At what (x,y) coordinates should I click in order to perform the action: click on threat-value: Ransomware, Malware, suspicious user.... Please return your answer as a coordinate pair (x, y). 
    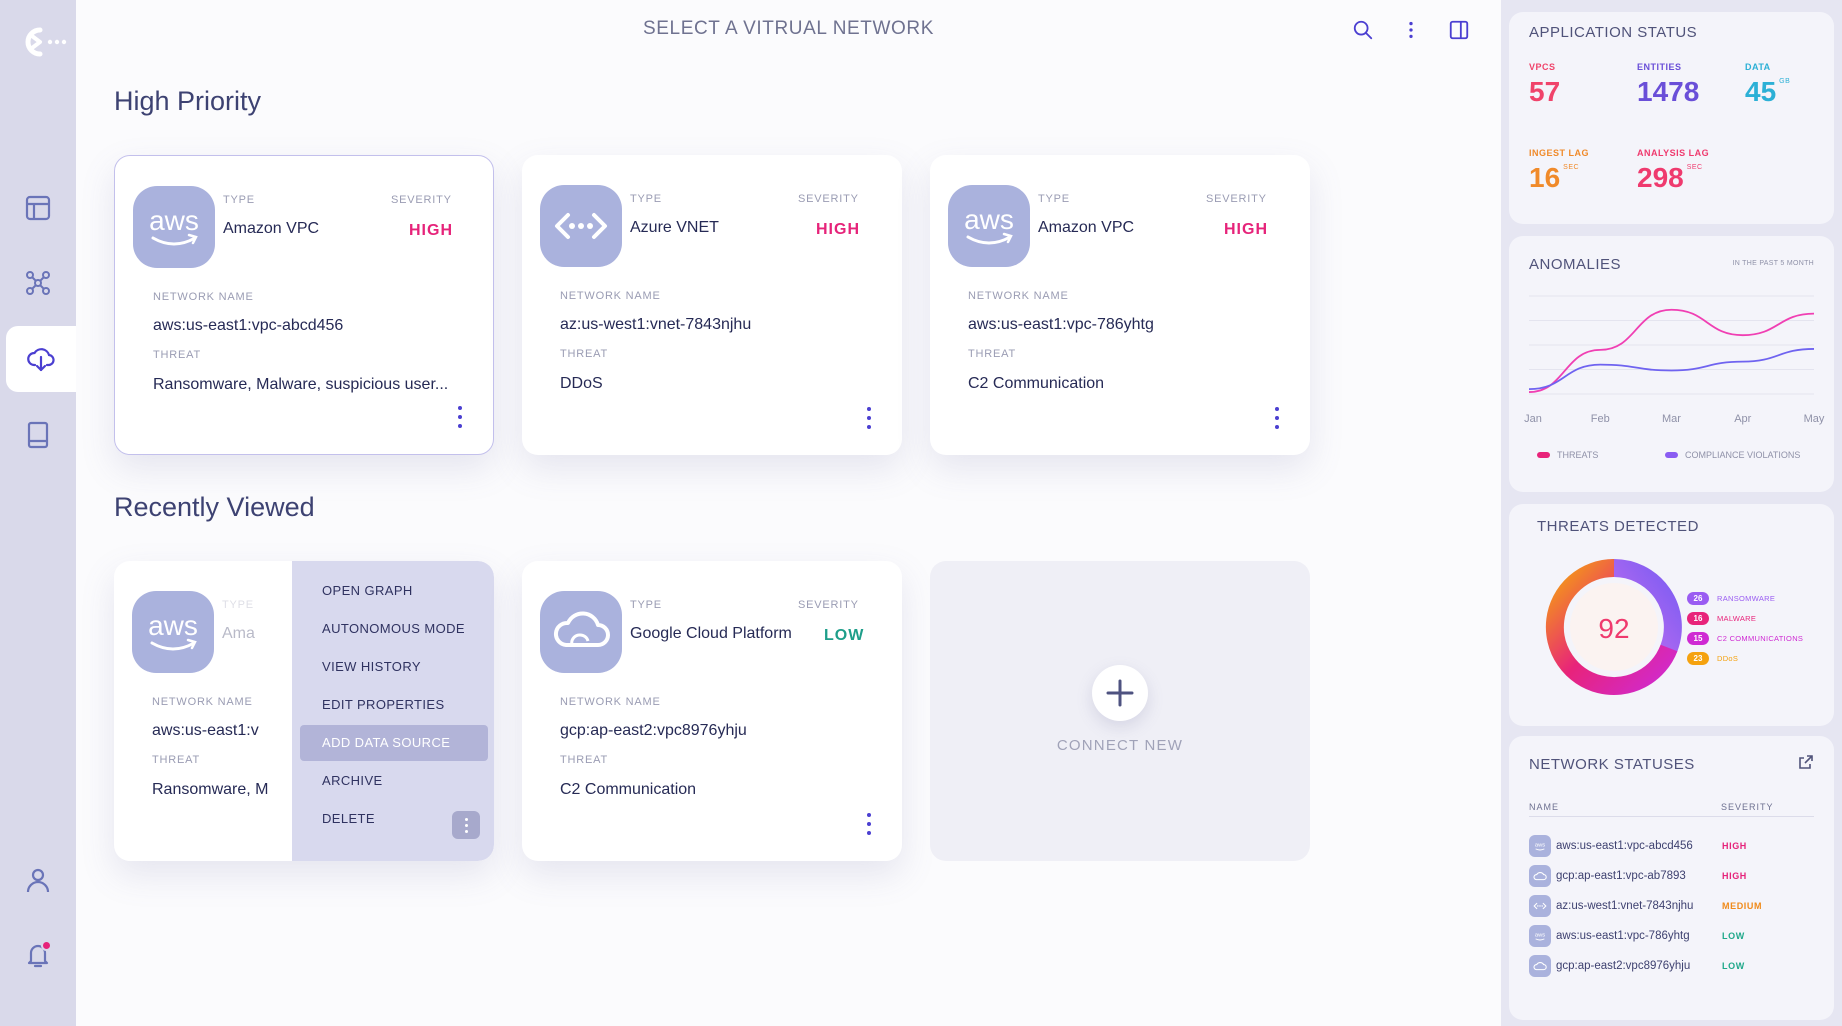
    Looking at the image, I should click on (301, 384).